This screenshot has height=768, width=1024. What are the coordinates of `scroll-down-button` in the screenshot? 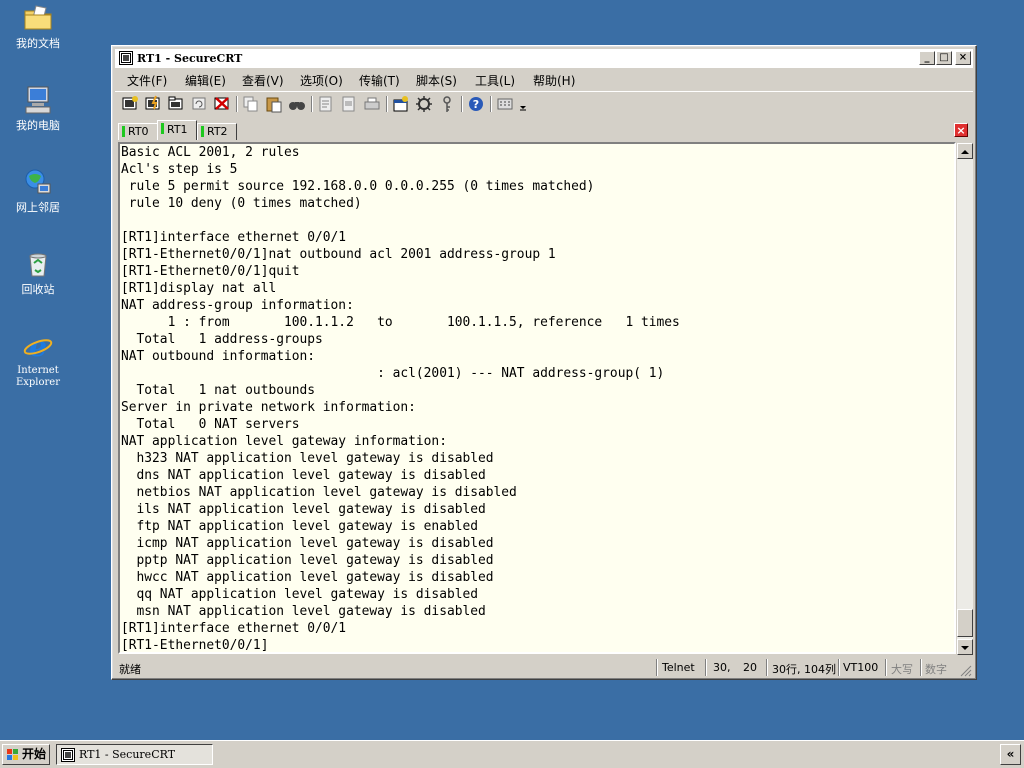 It's located at (965, 647).